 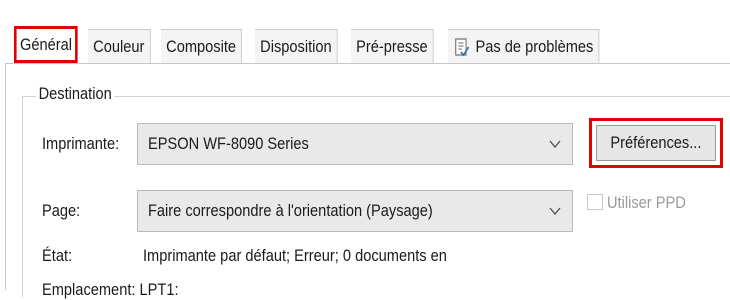 I want to click on tab-pre-presse-label: Pré-presse, so click(x=392, y=46).